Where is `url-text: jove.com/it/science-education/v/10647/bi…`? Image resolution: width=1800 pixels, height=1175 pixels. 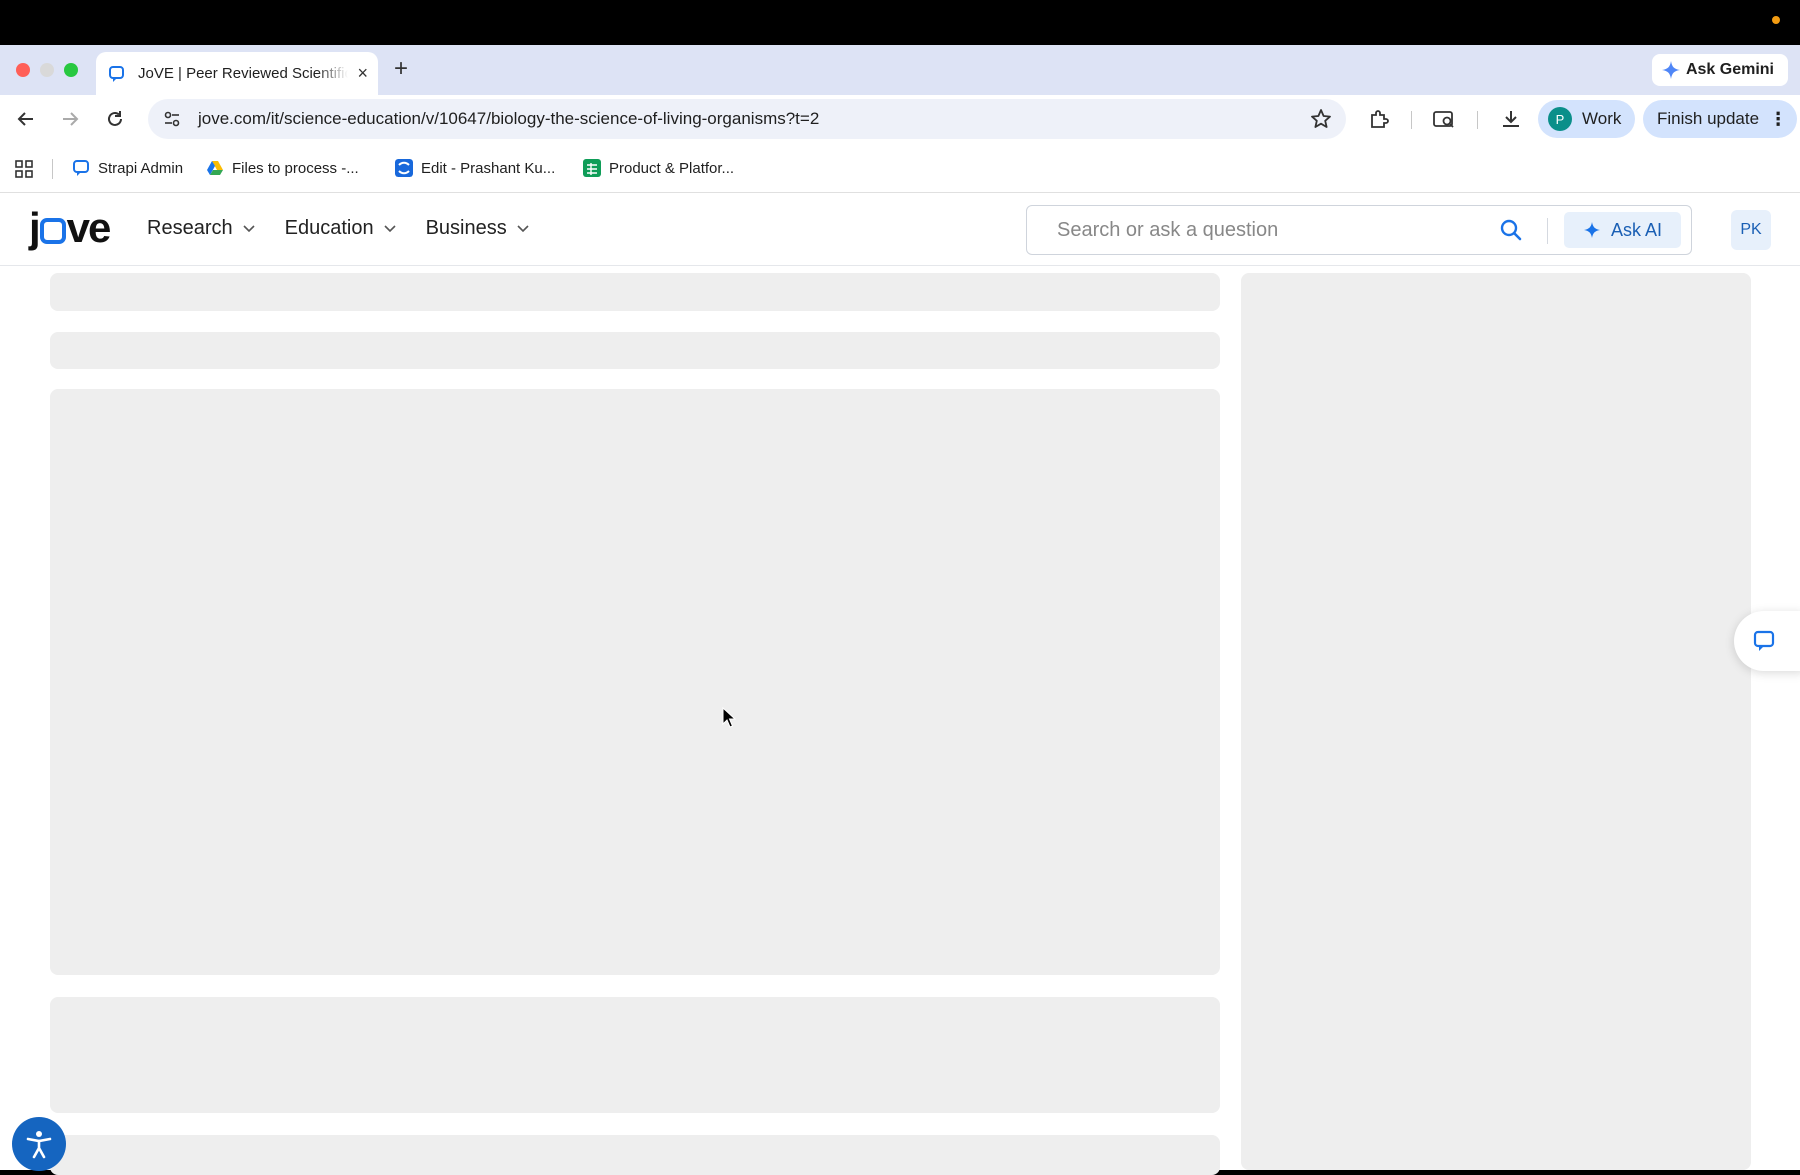
url-text: jove.com/it/science-education/v/10647/bi… is located at coordinates (509, 118).